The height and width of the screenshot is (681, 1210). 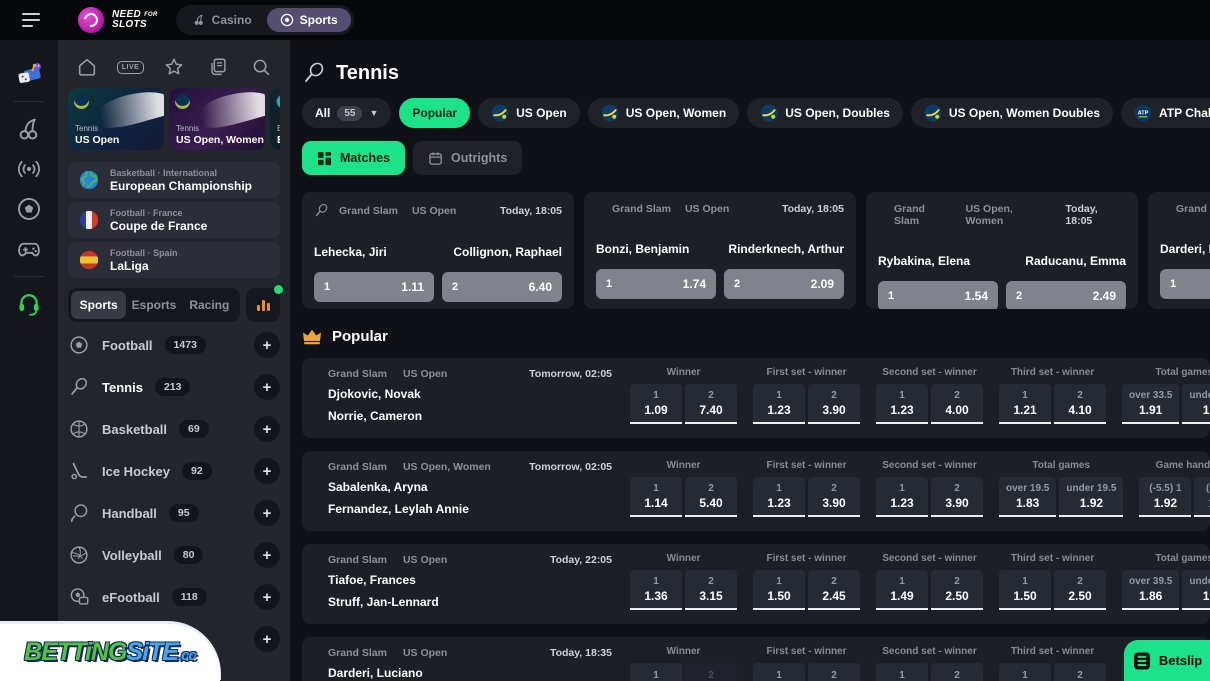 I want to click on sidebar-item-tennis: Tennis 213 +, so click(x=174, y=387).